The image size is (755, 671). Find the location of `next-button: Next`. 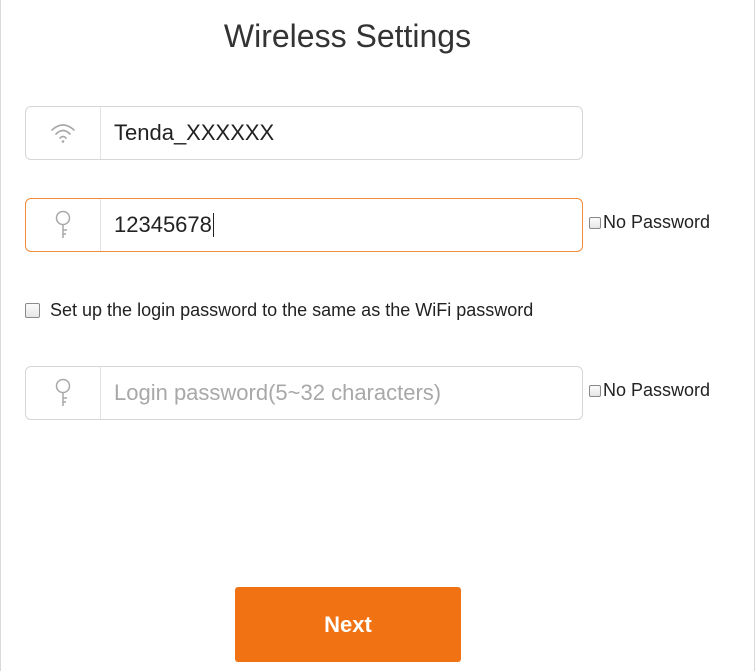

next-button: Next is located at coordinates (348, 624).